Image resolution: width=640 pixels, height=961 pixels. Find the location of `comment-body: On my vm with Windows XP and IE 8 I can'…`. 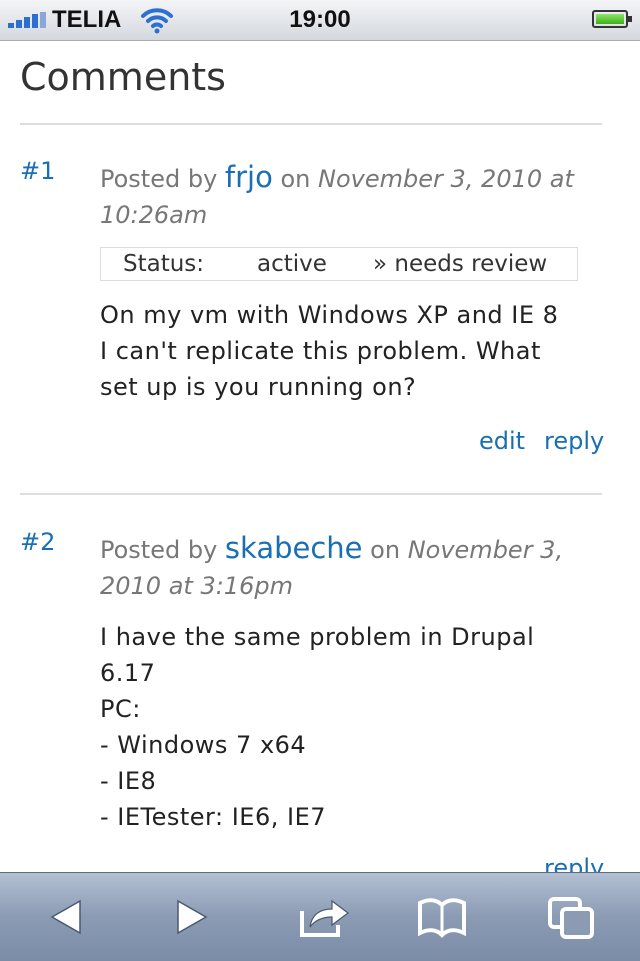

comment-body: On my vm with Windows XP and IE 8 I can'… is located at coordinates (329, 351).